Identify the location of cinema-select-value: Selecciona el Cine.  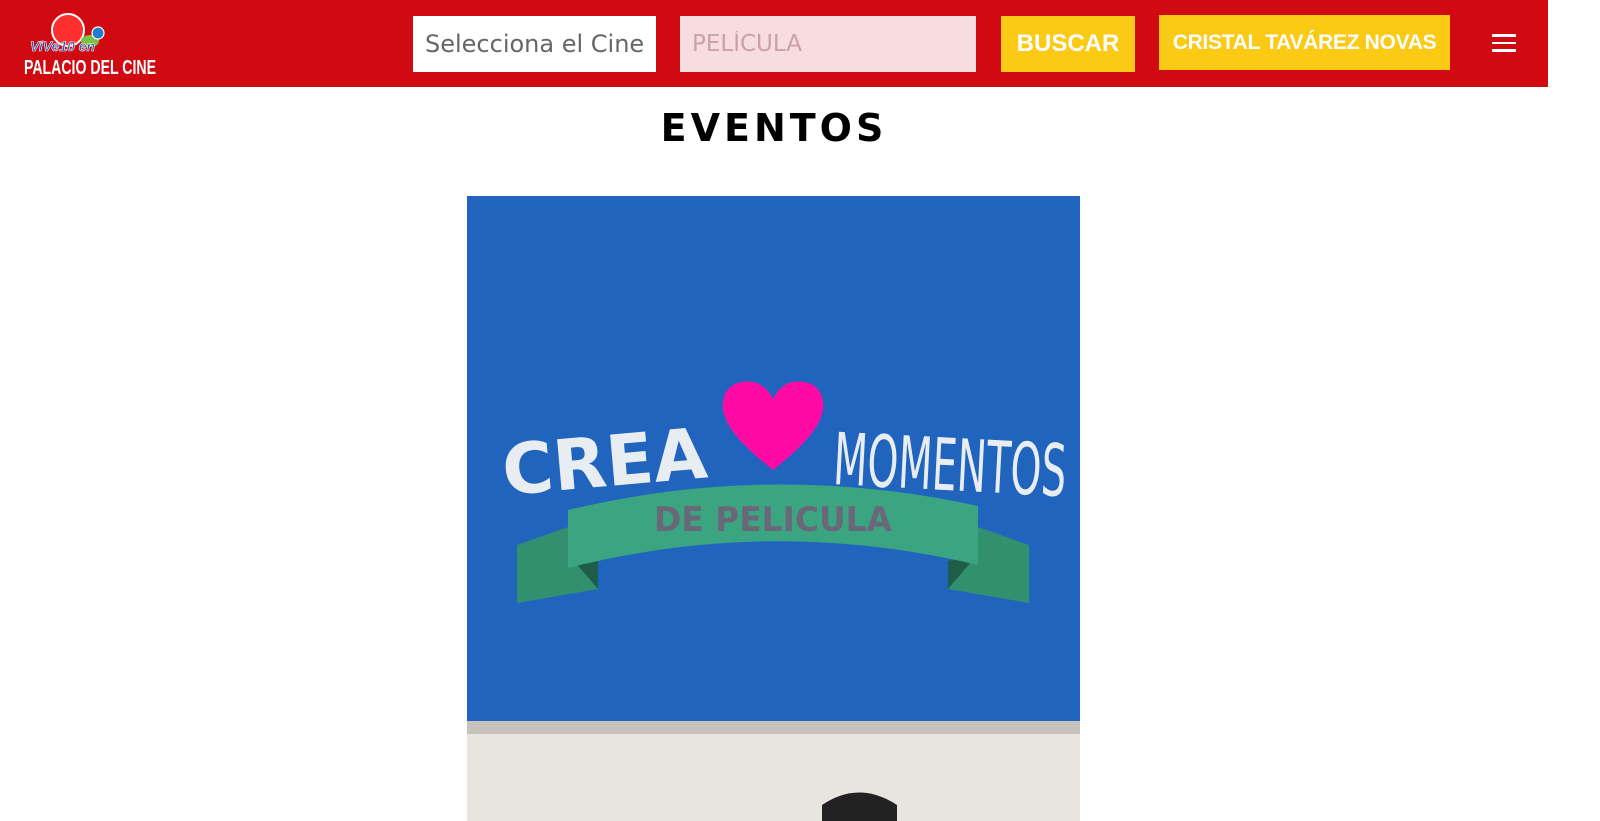
(535, 44).